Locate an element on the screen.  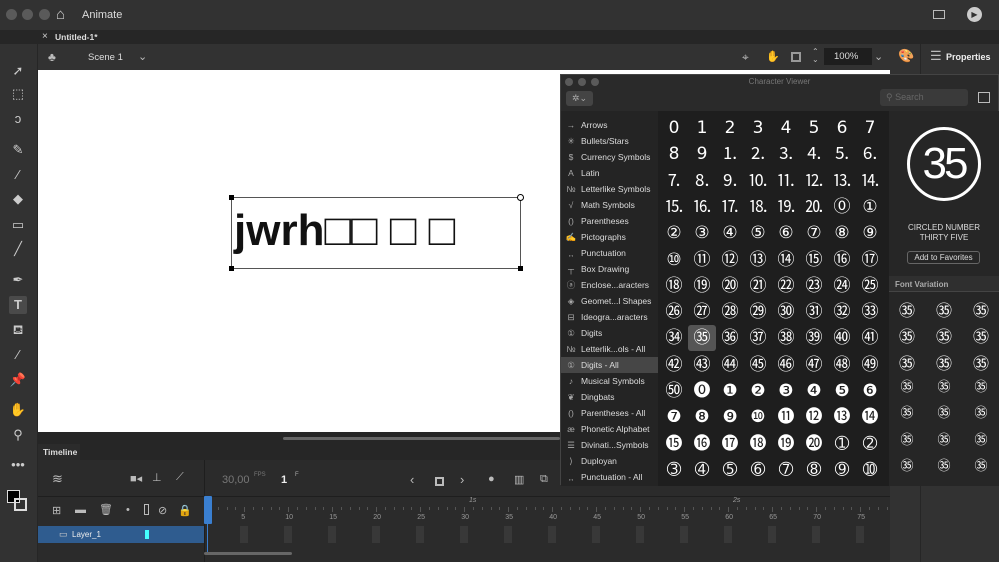
timeline-tab: Timeline is located at coordinates (59, 452).